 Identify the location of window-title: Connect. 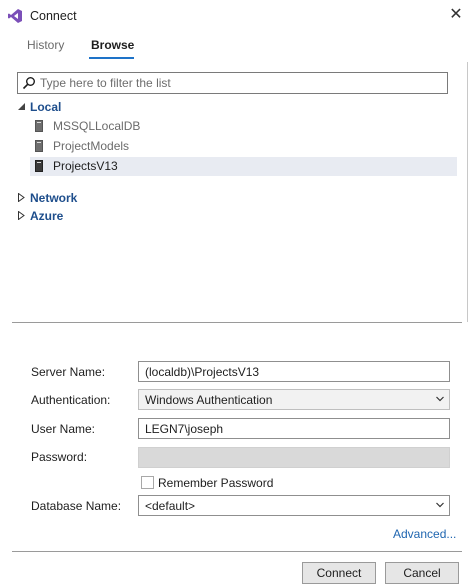
(53, 16).